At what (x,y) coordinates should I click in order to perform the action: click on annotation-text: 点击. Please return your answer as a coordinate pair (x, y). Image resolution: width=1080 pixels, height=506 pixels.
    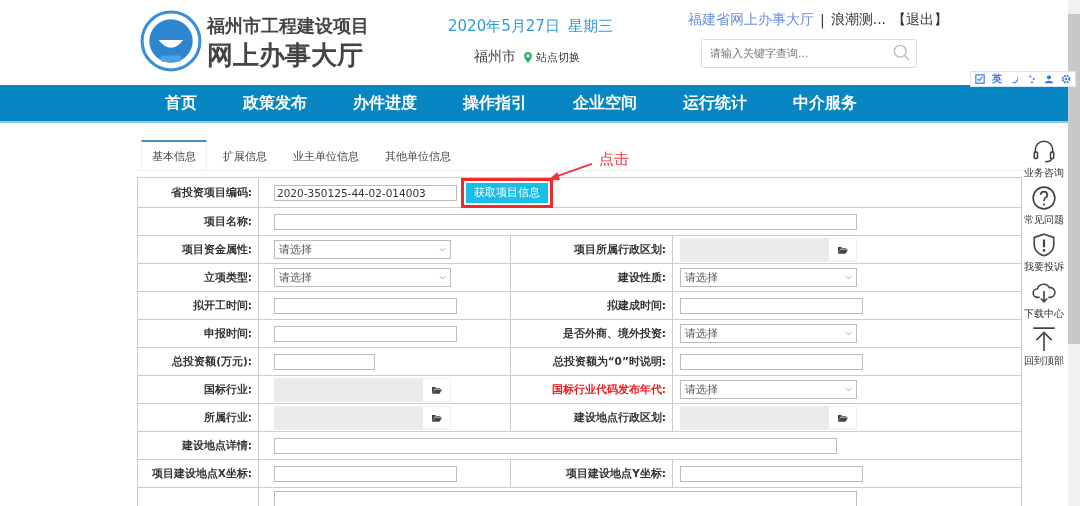
    Looking at the image, I should click on (614, 159).